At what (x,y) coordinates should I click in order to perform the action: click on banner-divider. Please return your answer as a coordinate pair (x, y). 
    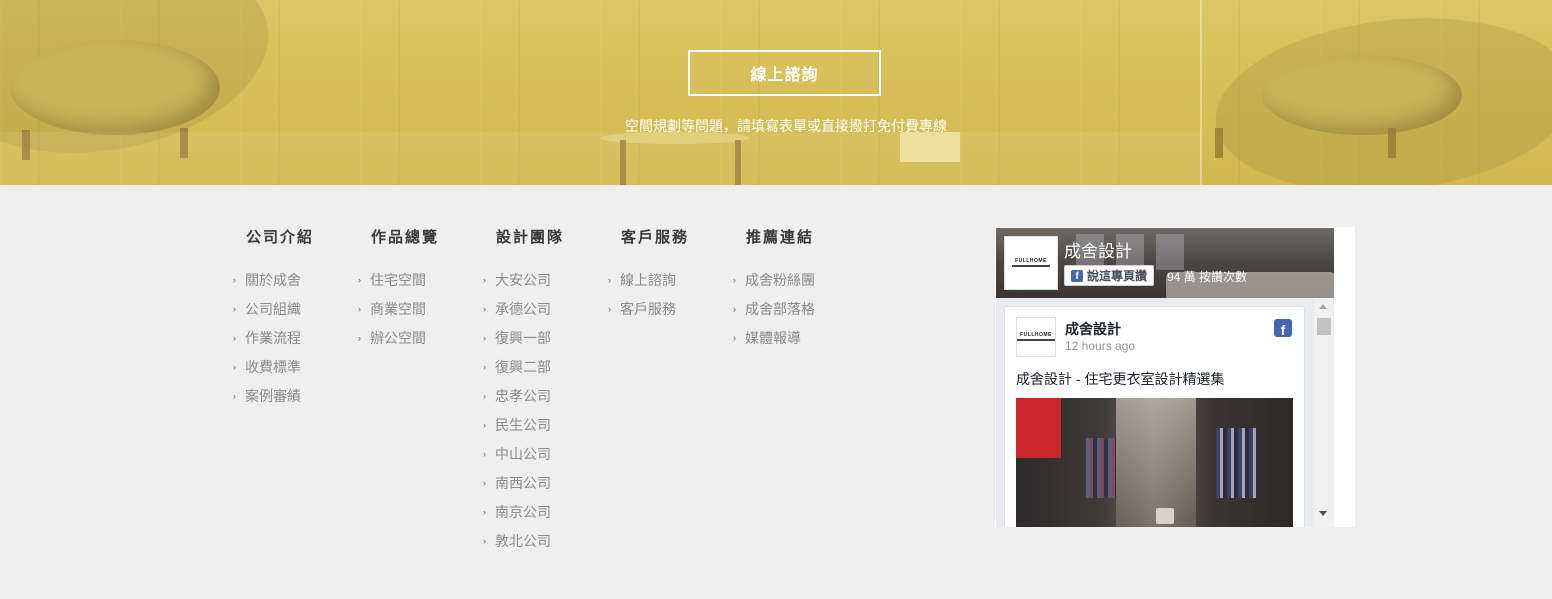
    Looking at the image, I should click on (1201, 92).